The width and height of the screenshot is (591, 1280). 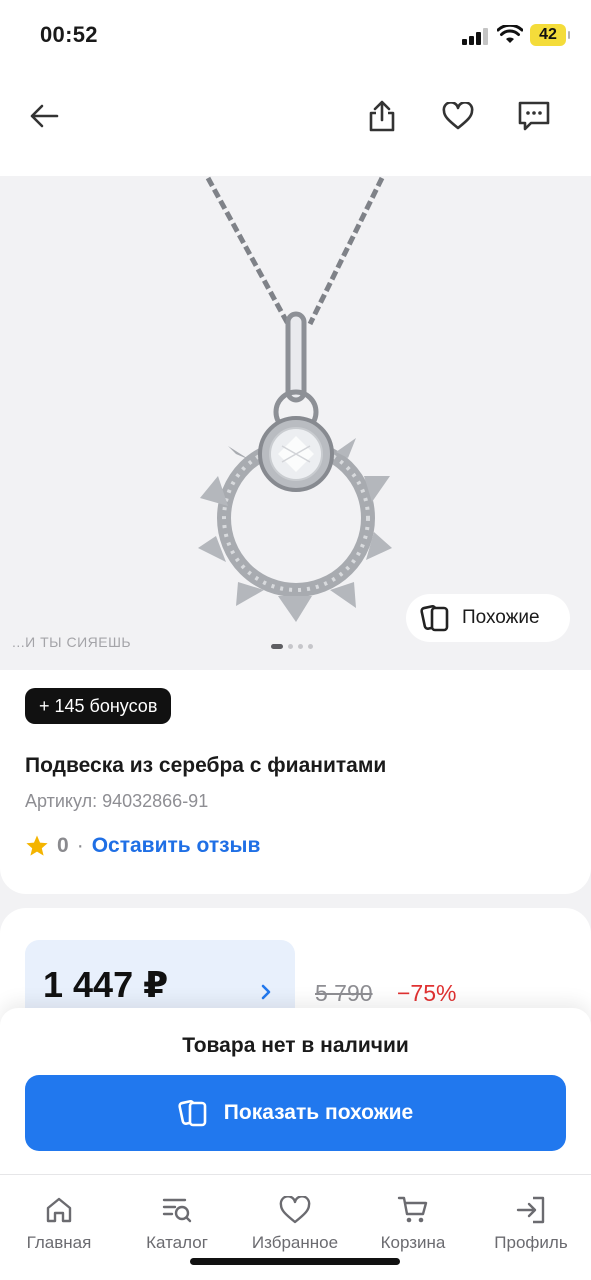 I want to click on product-title: Подвеска из серебра с фианитами, so click(x=206, y=765).